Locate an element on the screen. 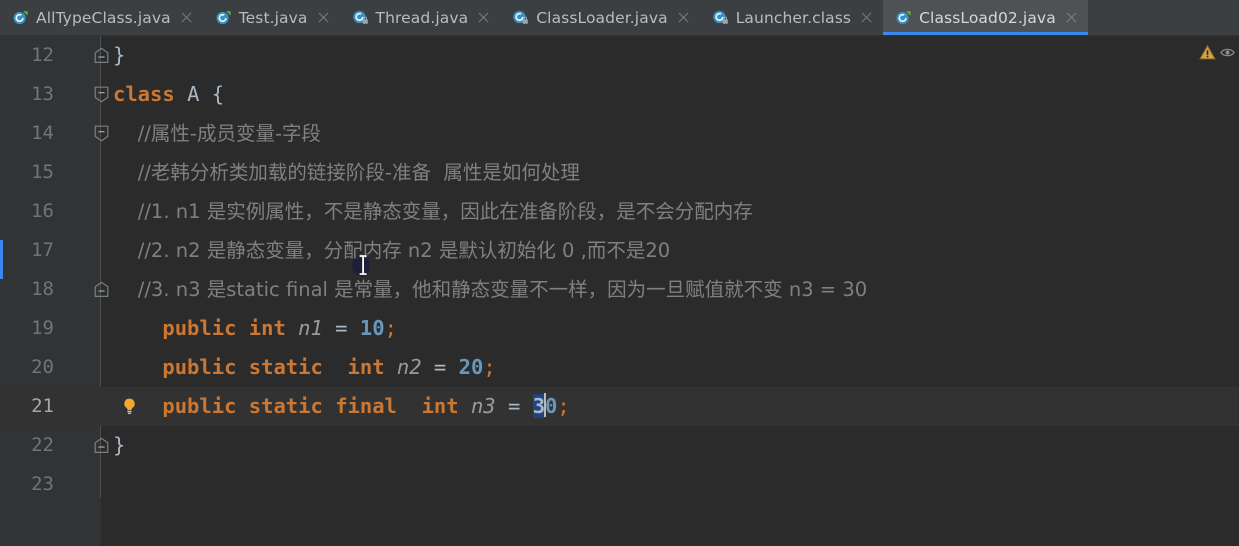  line-number: 14 is located at coordinates (42, 133).